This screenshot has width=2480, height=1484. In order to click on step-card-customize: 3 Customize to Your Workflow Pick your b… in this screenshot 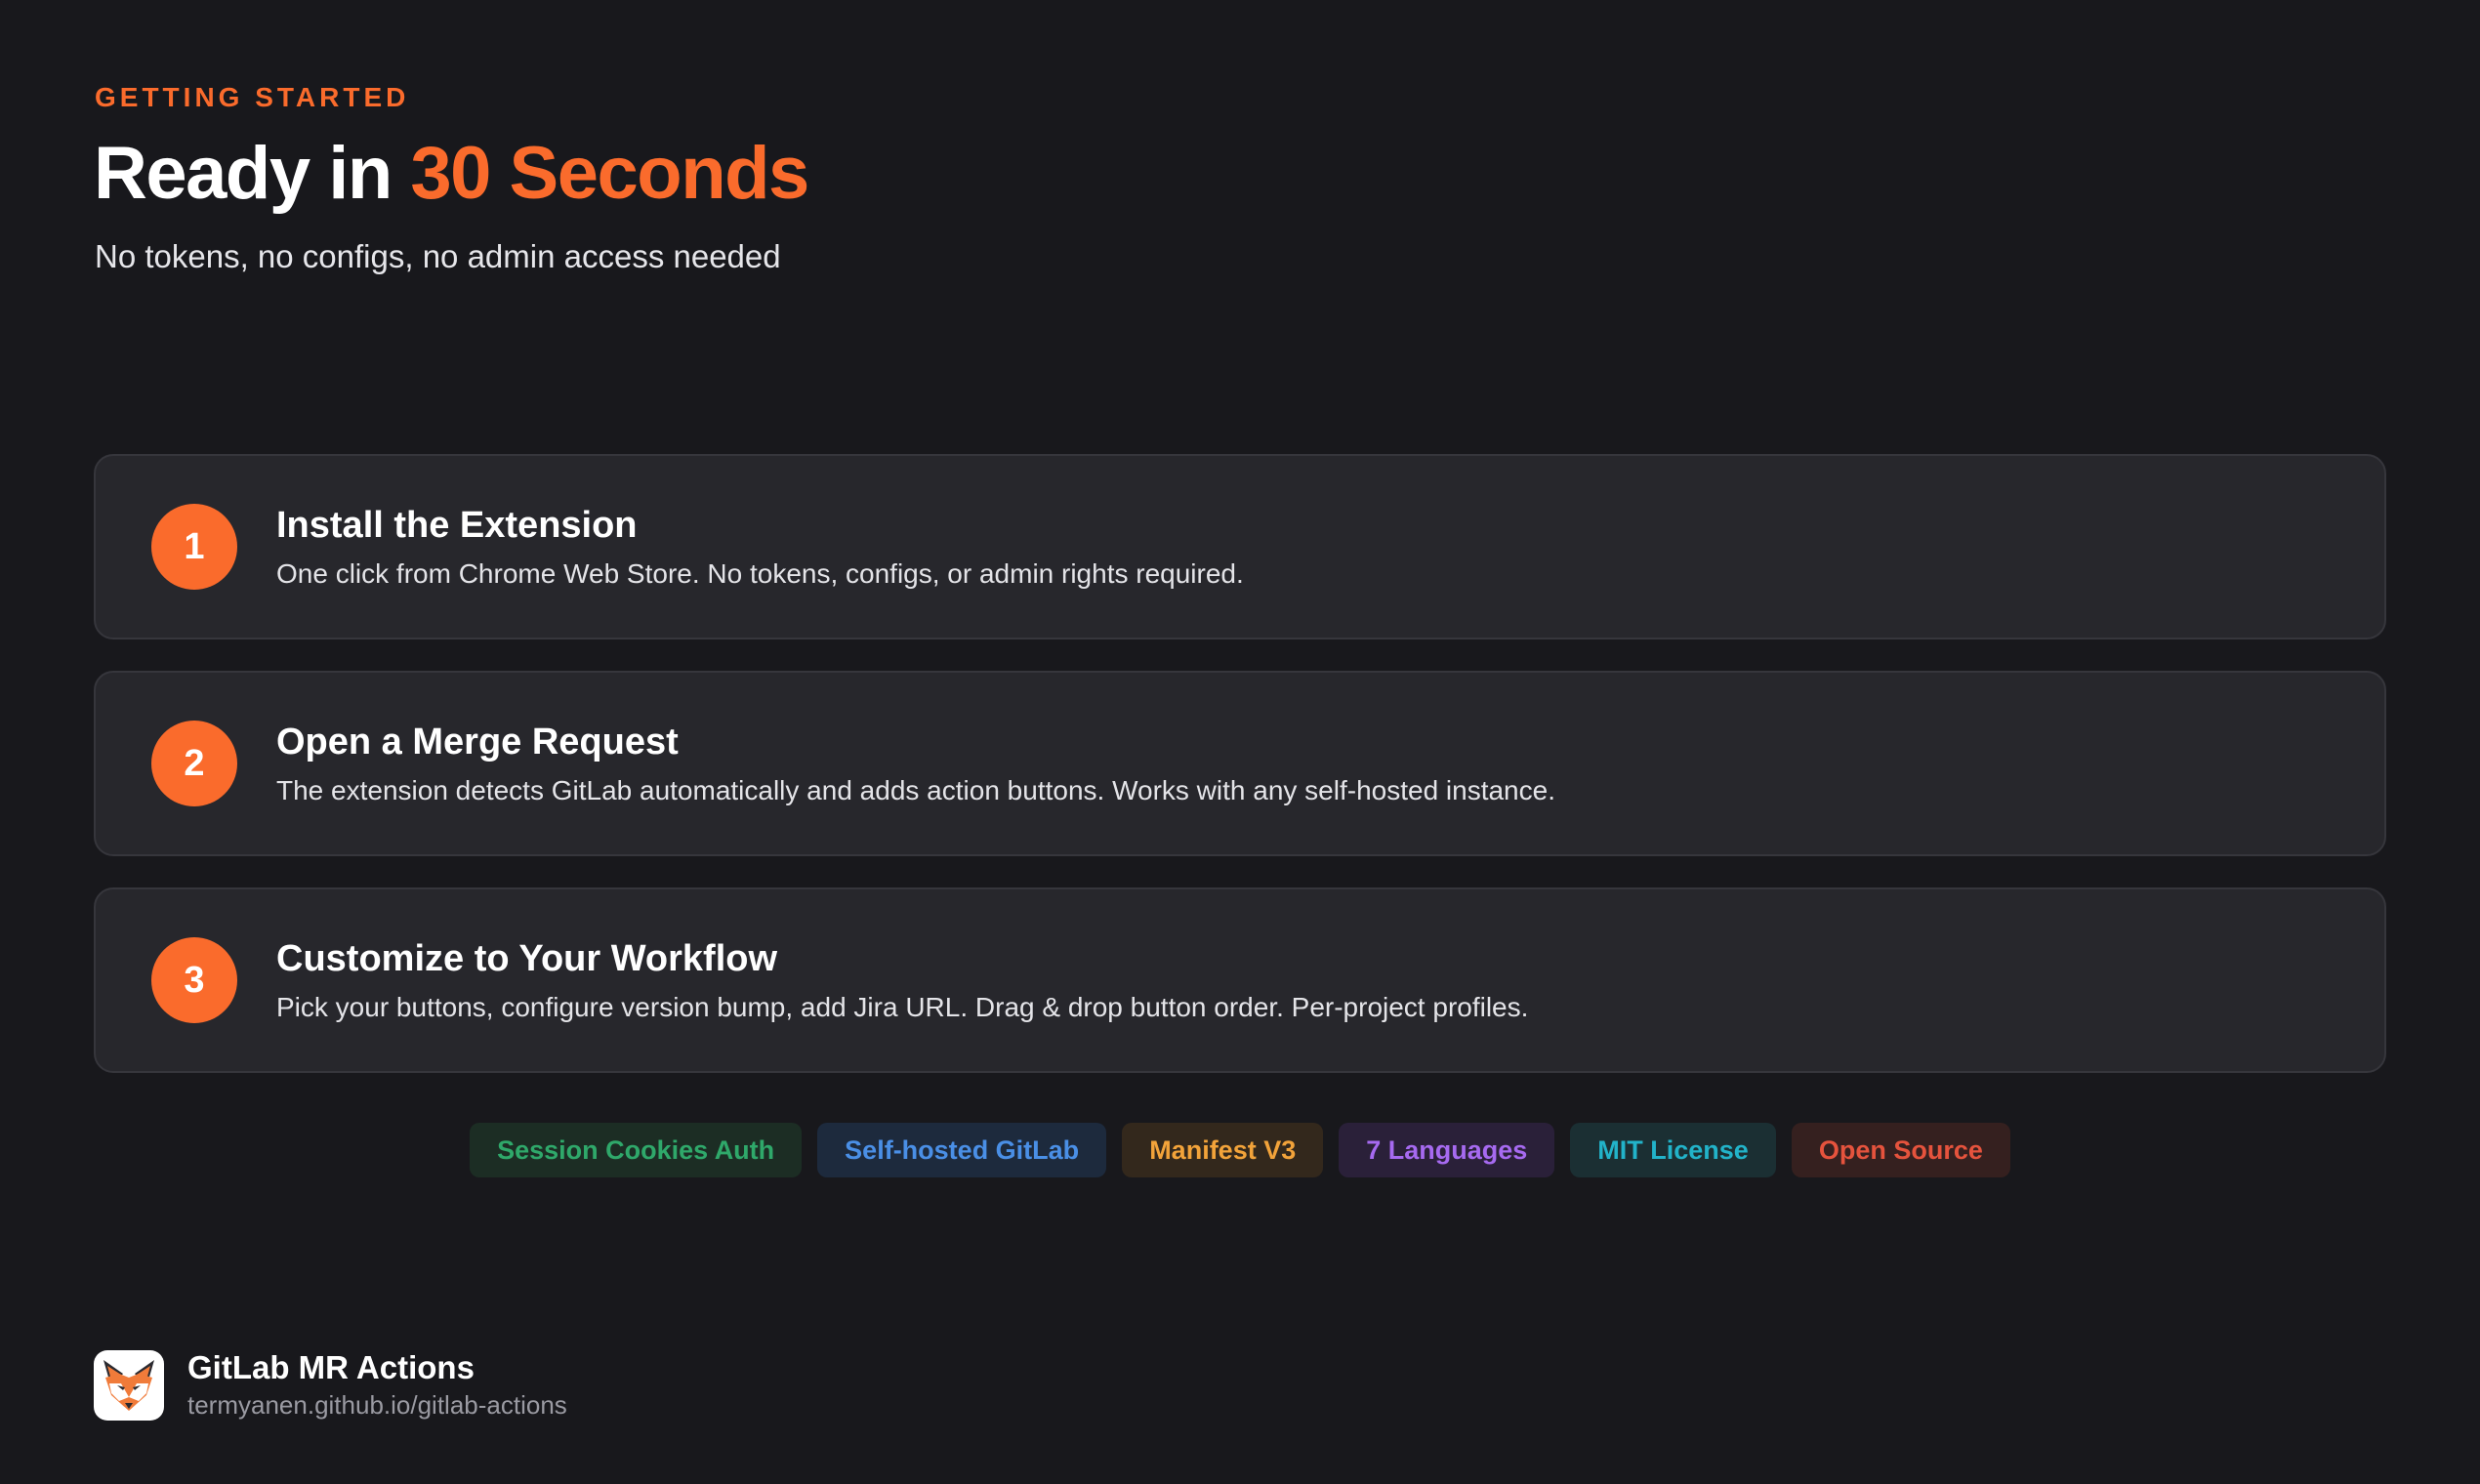, I will do `click(1240, 980)`.